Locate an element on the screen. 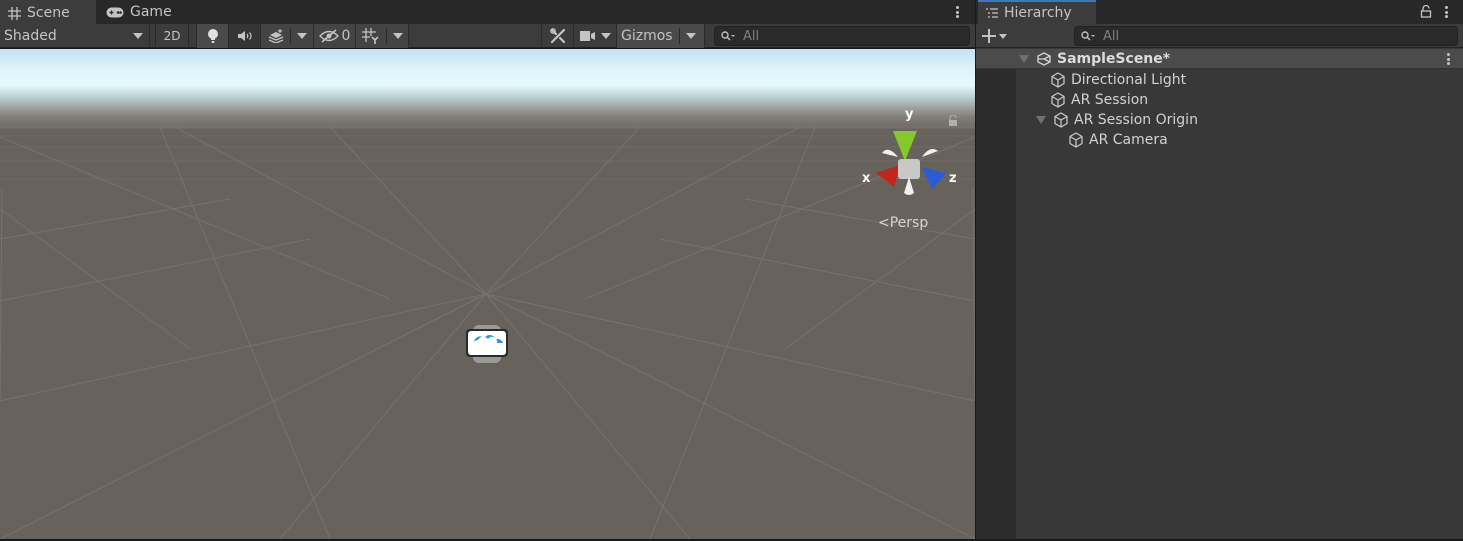 This screenshot has height=541, width=1463. scene-search-input: All is located at coordinates (842, 36).